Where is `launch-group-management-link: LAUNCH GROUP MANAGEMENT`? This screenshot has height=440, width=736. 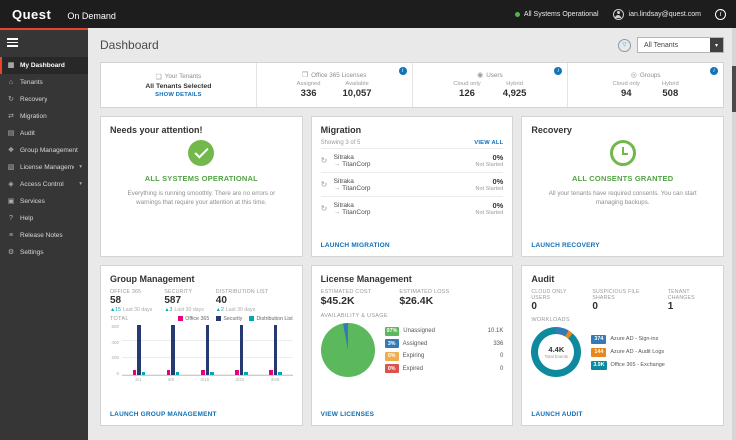
launch-group-management-link: LAUNCH GROUP MANAGEMENT is located at coordinates (163, 414).